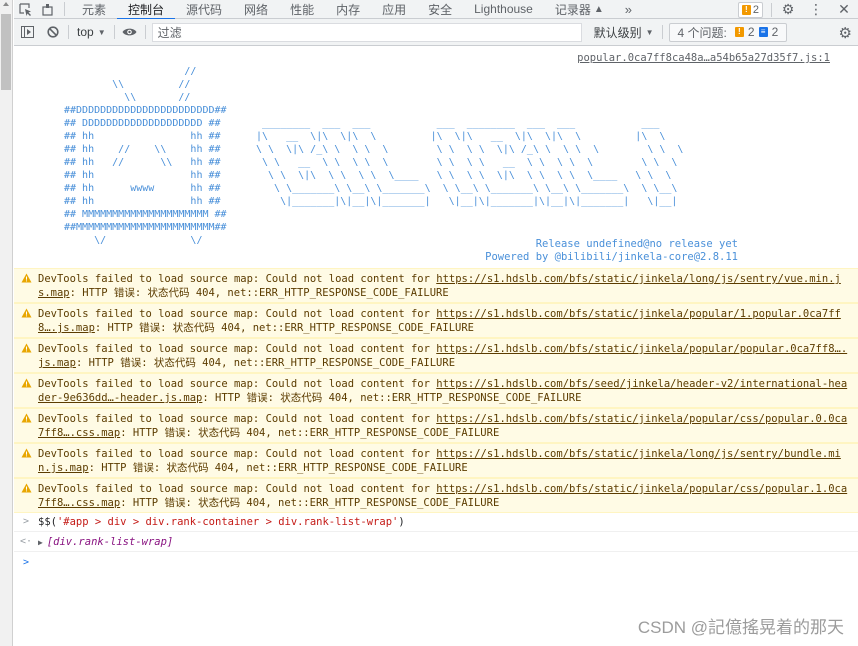 This screenshot has width=858, height=646. I want to click on issues-button: 4 个问题: ! 2 ≡ 2, so click(728, 32).